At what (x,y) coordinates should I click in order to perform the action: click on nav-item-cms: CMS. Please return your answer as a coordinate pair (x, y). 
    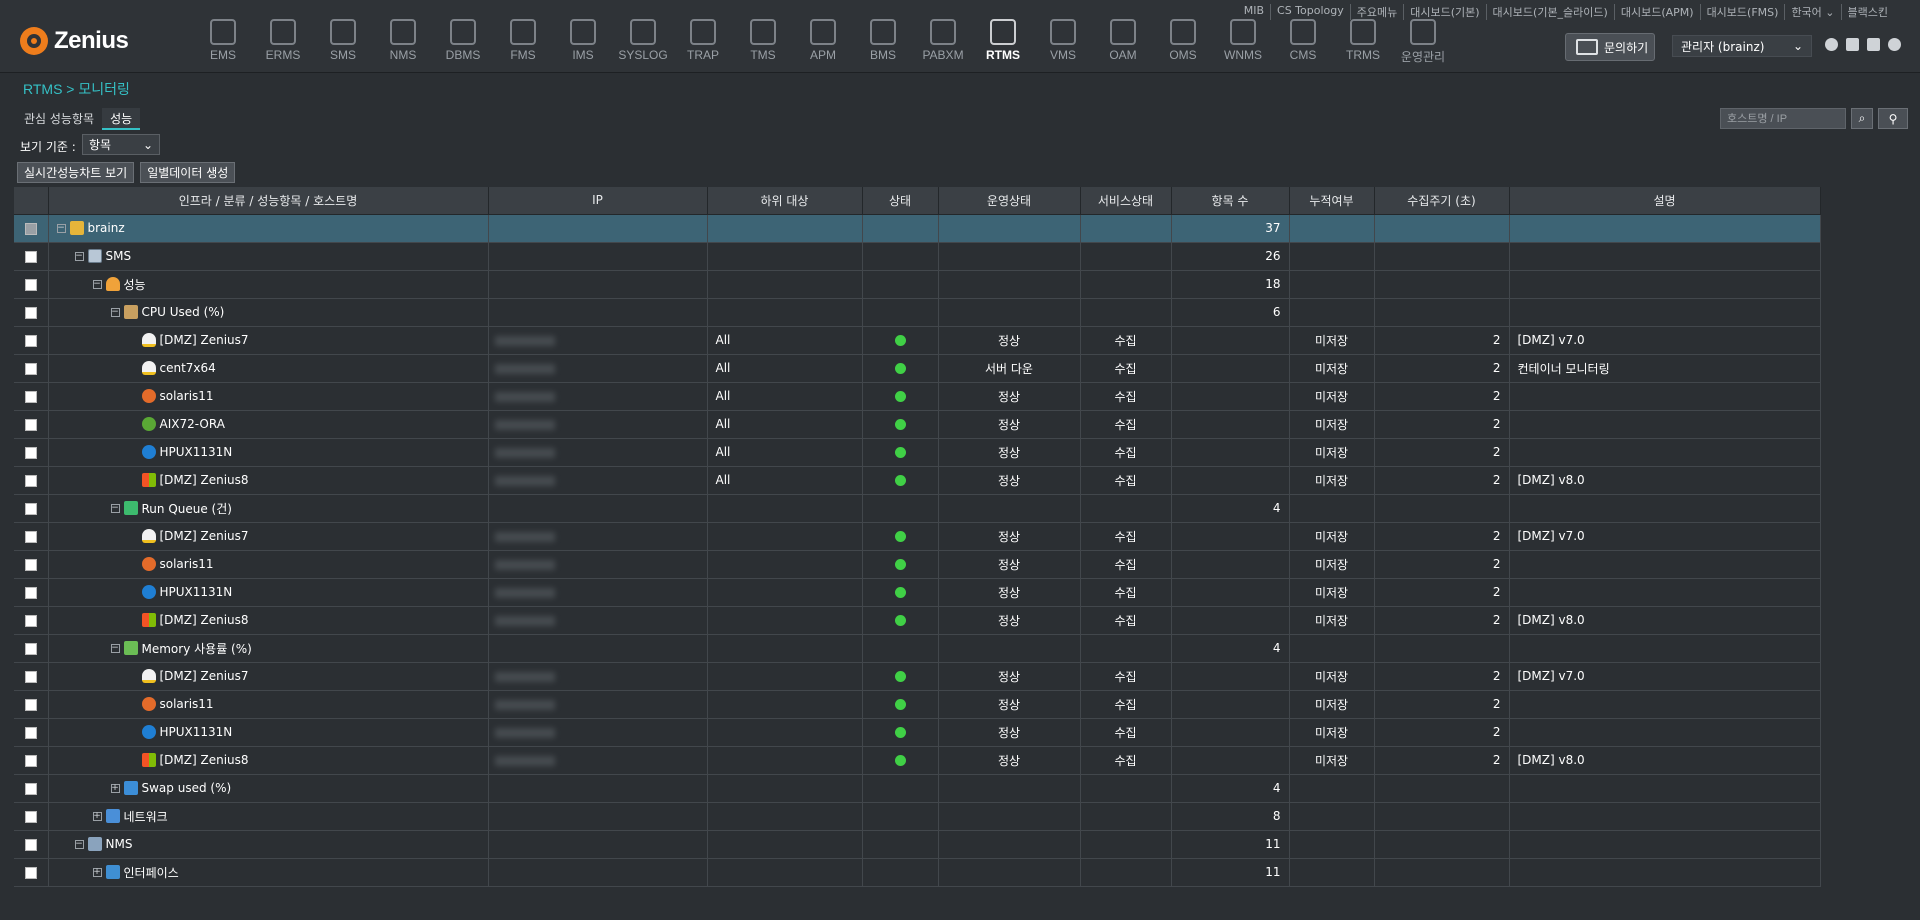
    Looking at the image, I should click on (1303, 43).